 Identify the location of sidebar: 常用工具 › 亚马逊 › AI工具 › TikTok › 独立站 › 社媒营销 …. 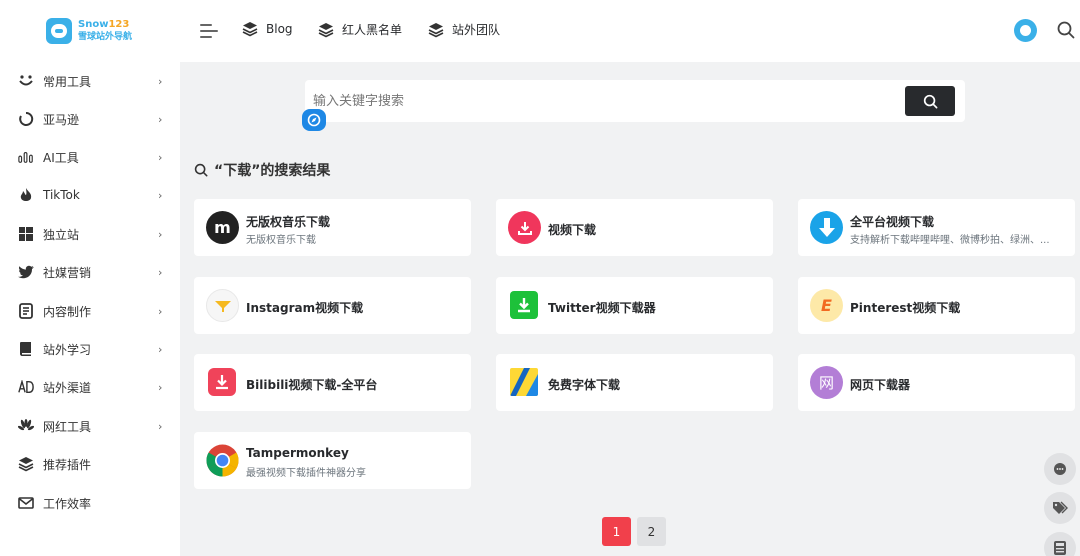
(90, 309).